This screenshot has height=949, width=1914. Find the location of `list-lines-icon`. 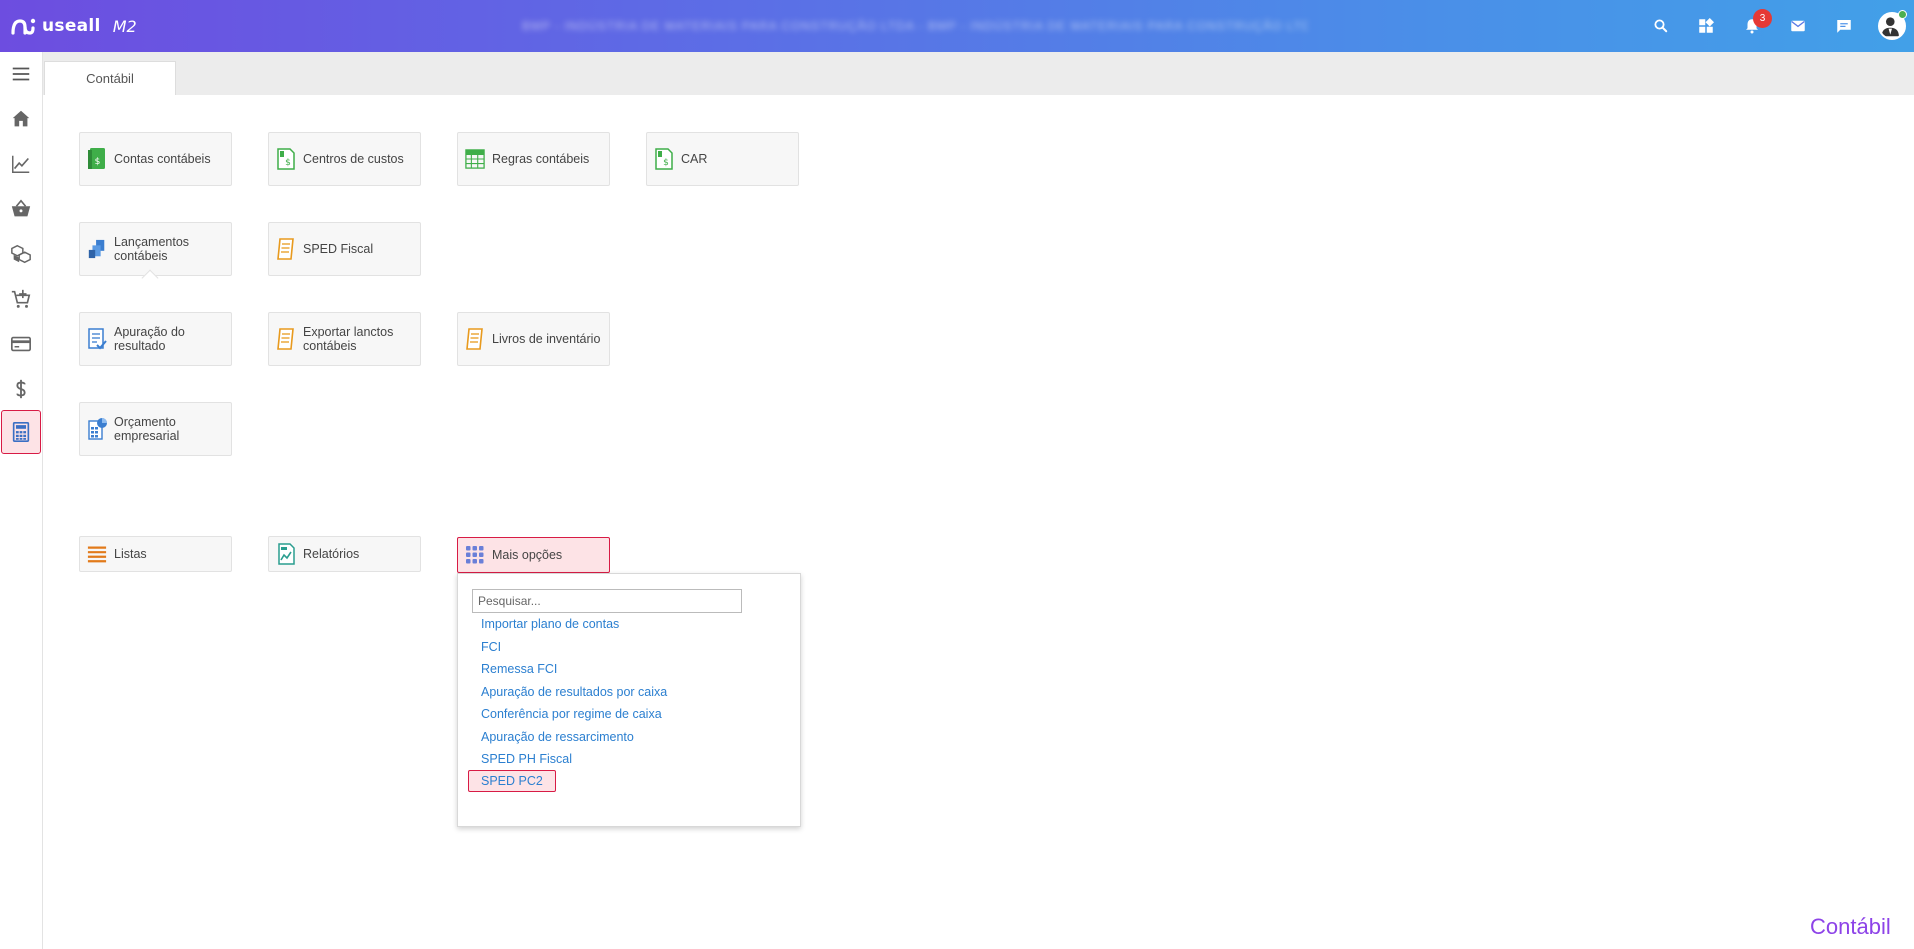

list-lines-icon is located at coordinates (97, 554).